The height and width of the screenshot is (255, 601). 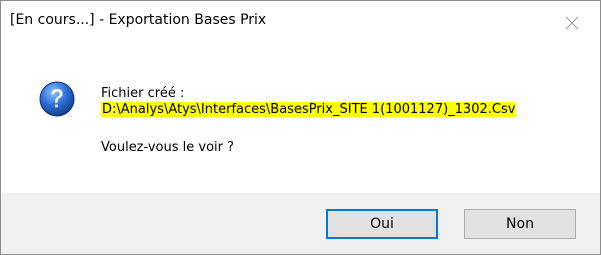 What do you see at coordinates (382, 224) in the screenshot?
I see `yes-button: Oui` at bounding box center [382, 224].